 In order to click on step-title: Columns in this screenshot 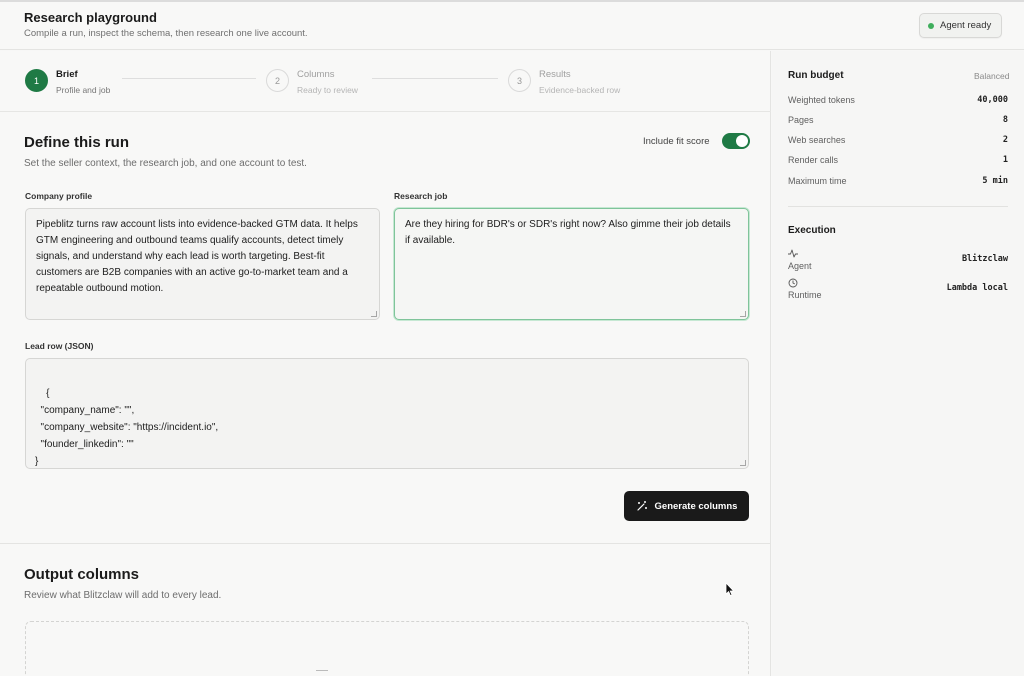, I will do `click(316, 74)`.